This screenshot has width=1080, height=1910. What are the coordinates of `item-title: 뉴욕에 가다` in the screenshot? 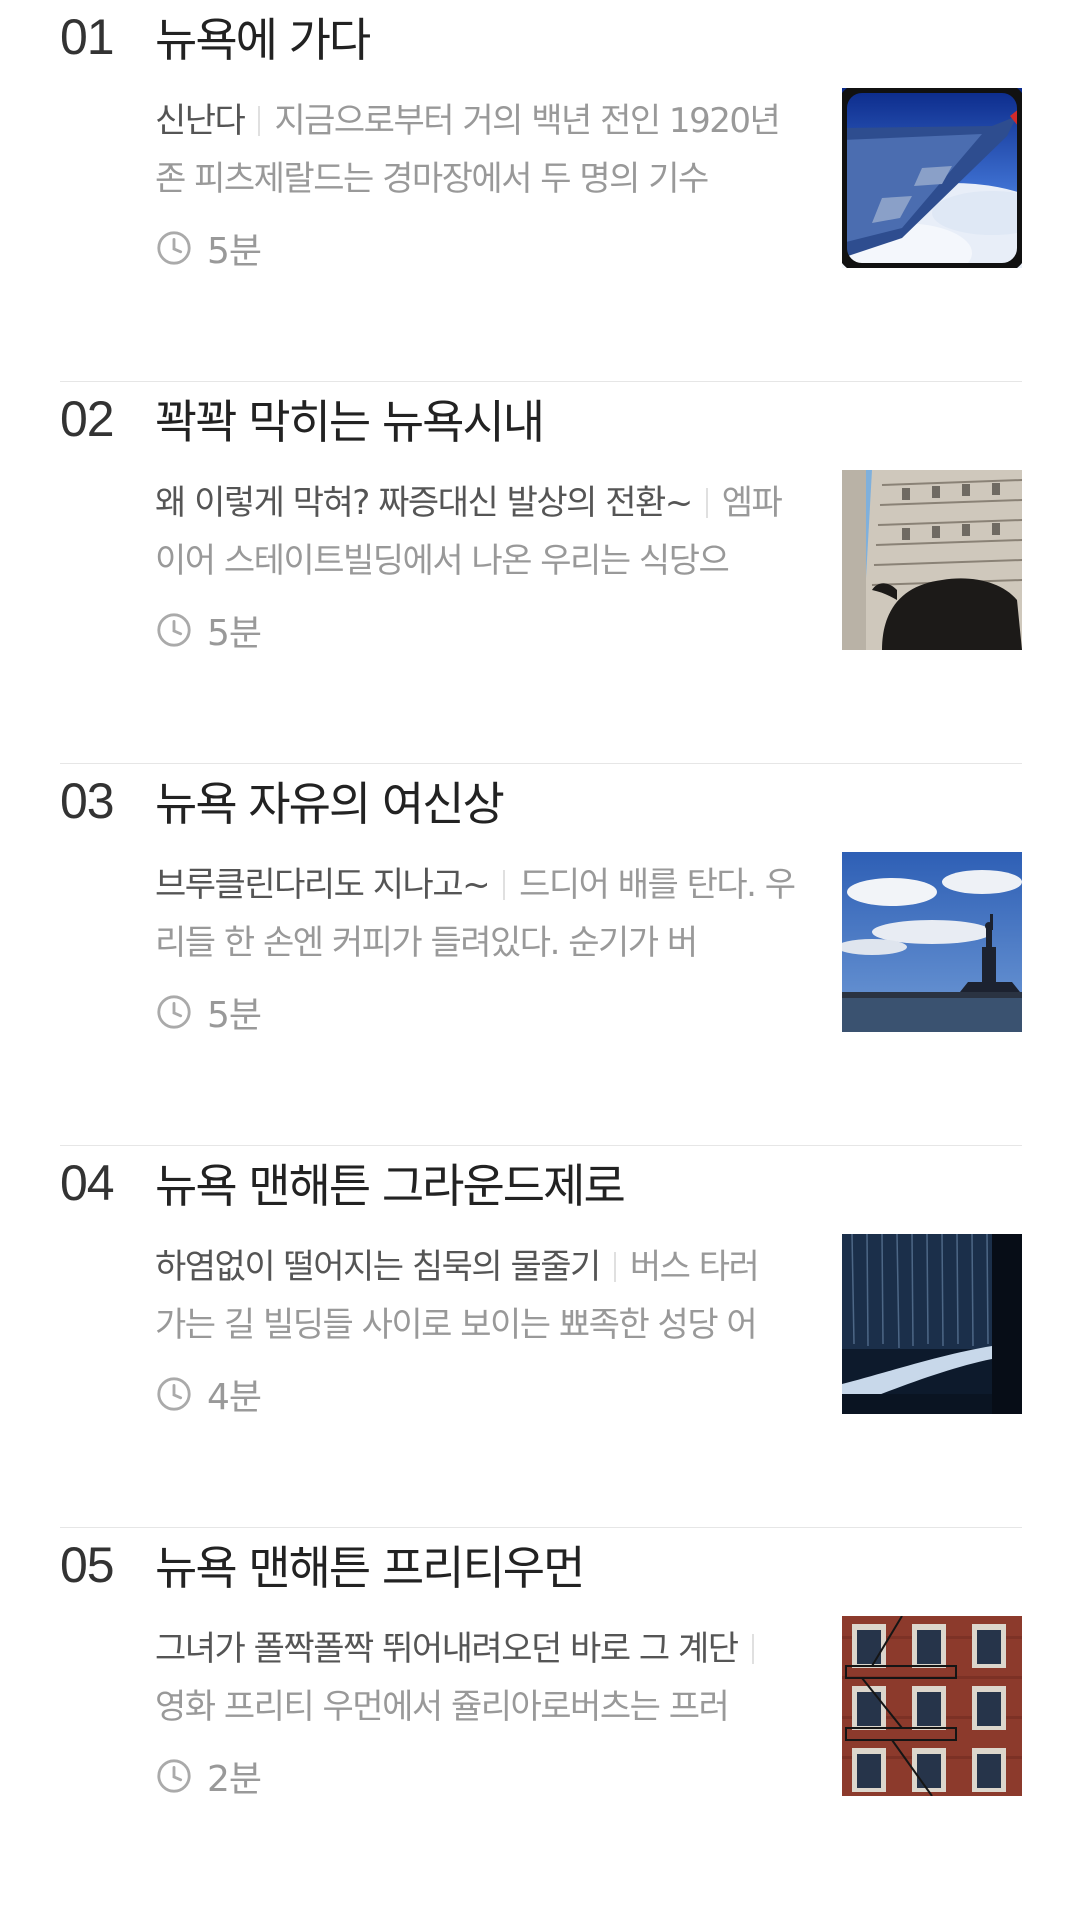 It's located at (263, 37).